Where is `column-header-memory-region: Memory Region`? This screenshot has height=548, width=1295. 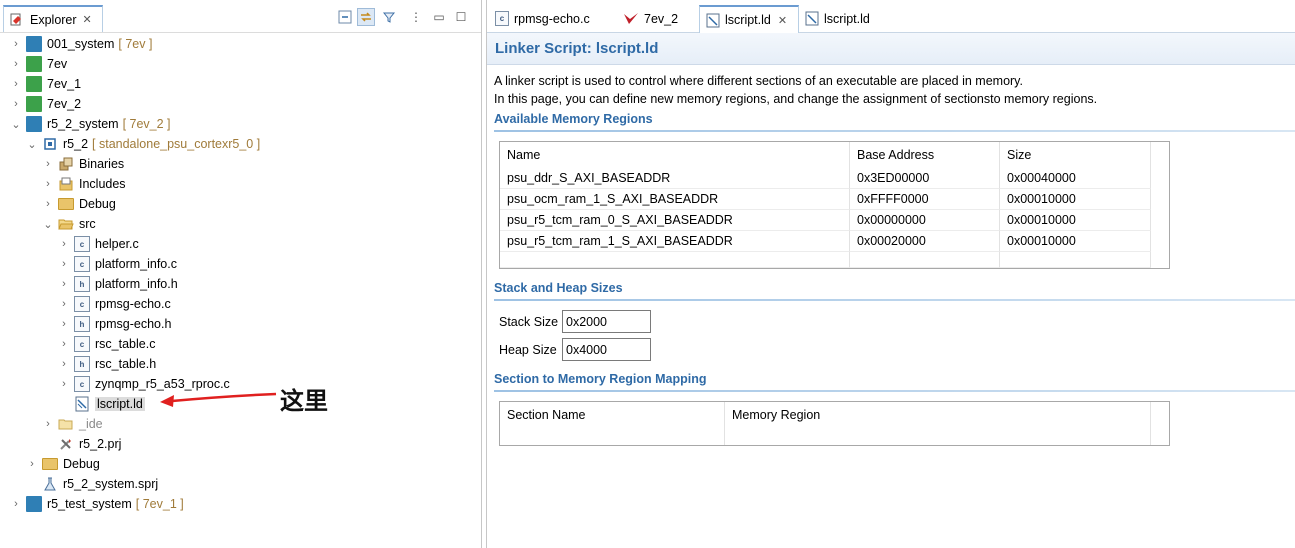
column-header-memory-region: Memory Region is located at coordinates (938, 423).